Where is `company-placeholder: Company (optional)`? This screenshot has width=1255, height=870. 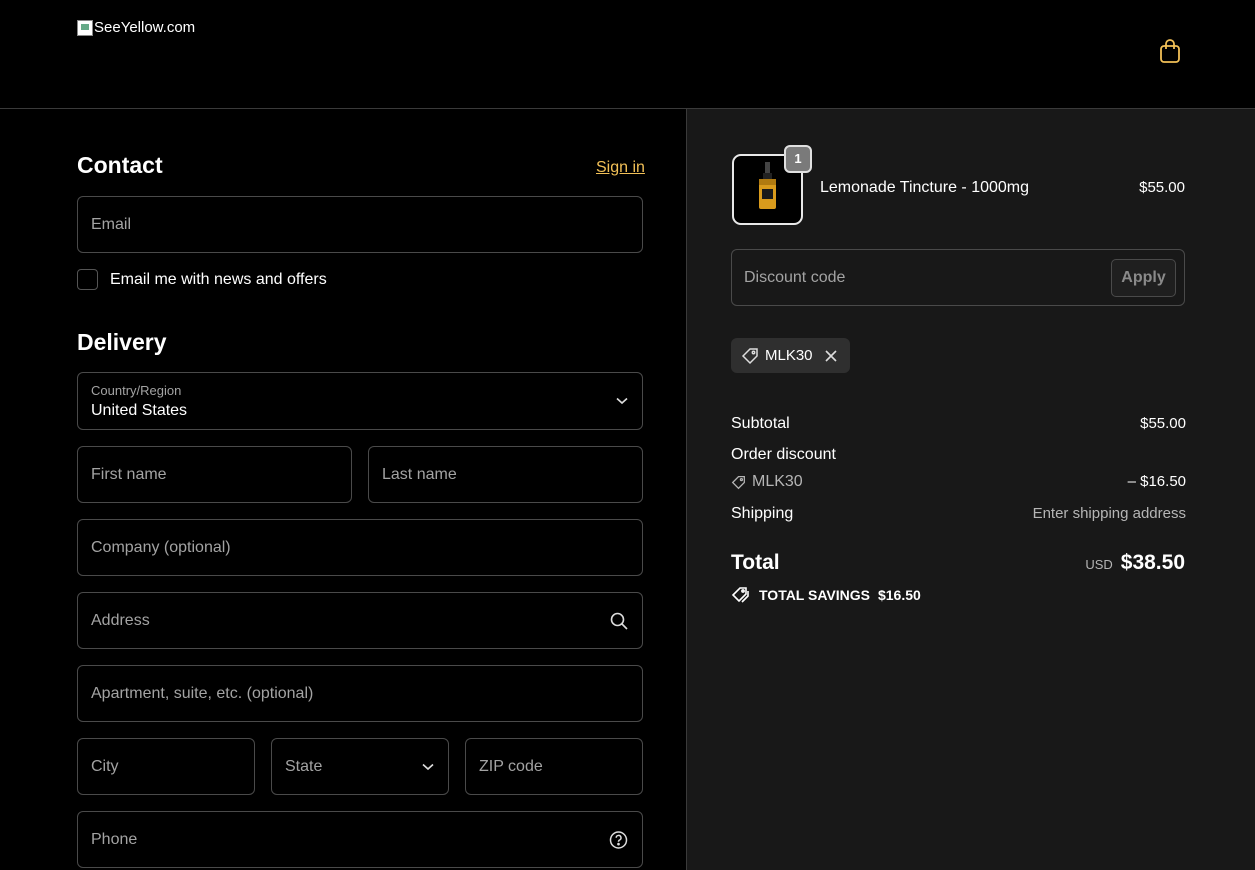
company-placeholder: Company (optional) is located at coordinates (161, 547).